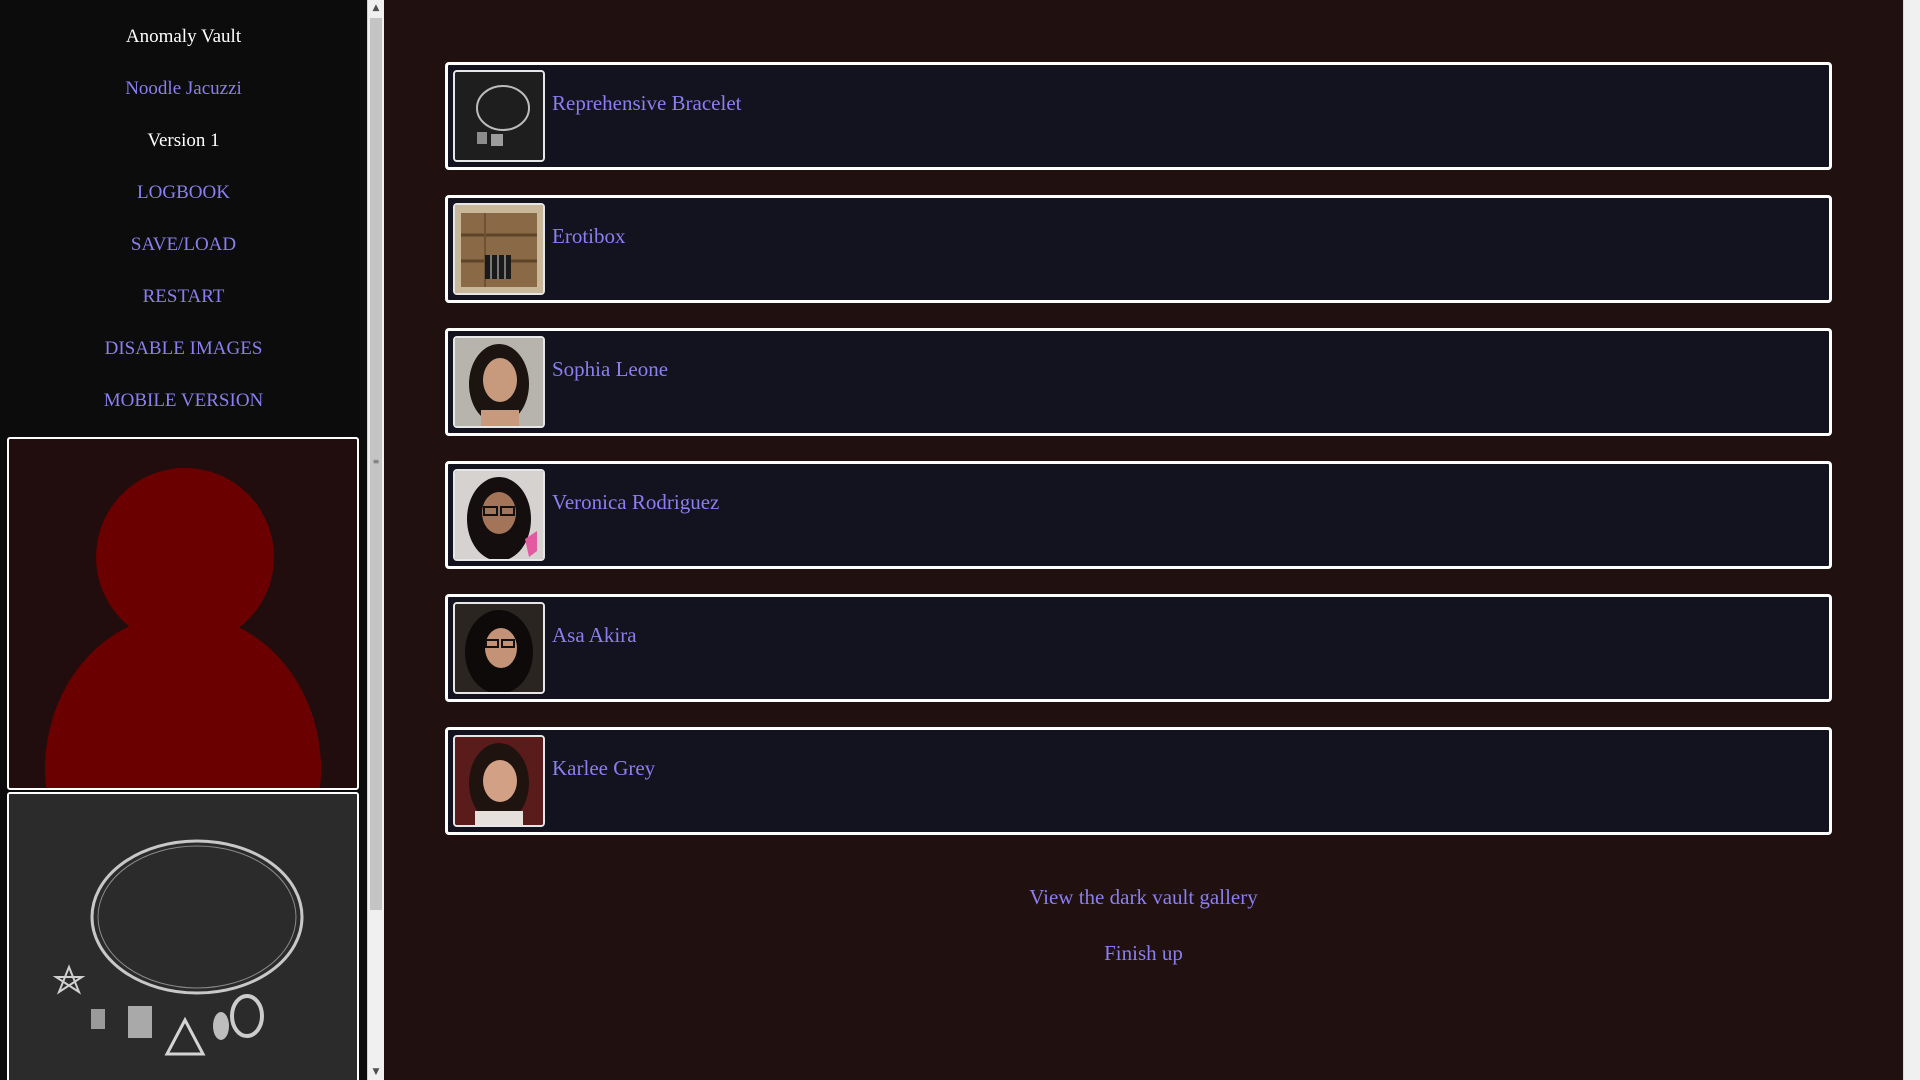  What do you see at coordinates (183, 349) in the screenshot?
I see `disable-images-link: DISABLE IMAGES` at bounding box center [183, 349].